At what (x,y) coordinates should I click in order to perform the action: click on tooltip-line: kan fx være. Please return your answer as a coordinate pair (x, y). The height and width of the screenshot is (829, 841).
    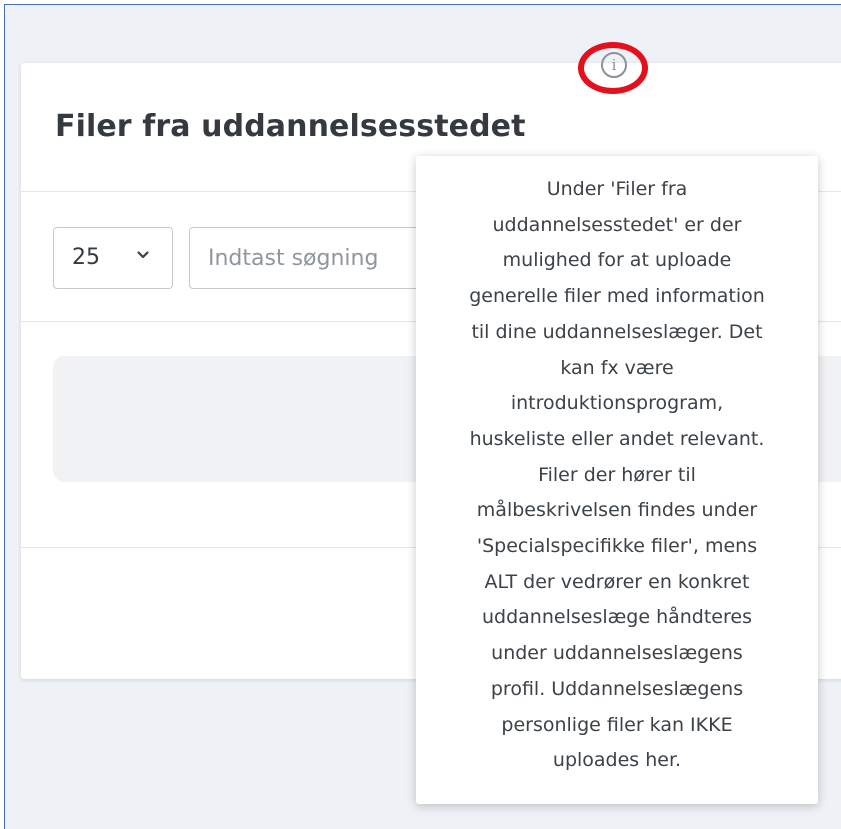
    Looking at the image, I should click on (617, 367).